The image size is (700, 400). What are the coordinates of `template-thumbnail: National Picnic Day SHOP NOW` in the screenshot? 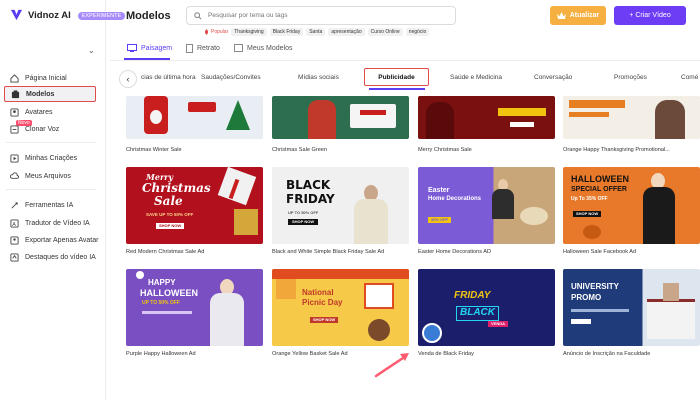 It's located at (340, 307).